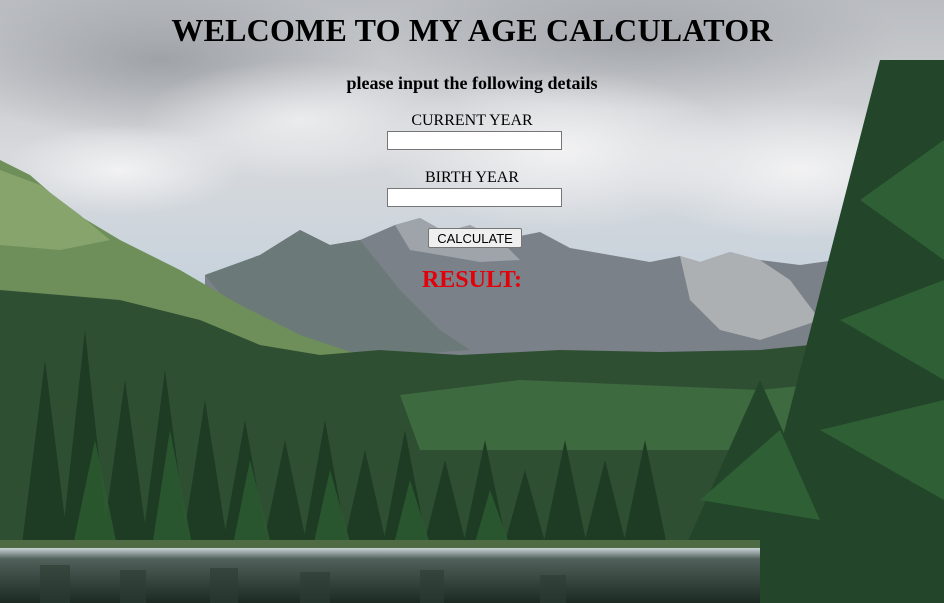 This screenshot has width=944, height=603. I want to click on calculate-button: CALCULATE, so click(475, 238).